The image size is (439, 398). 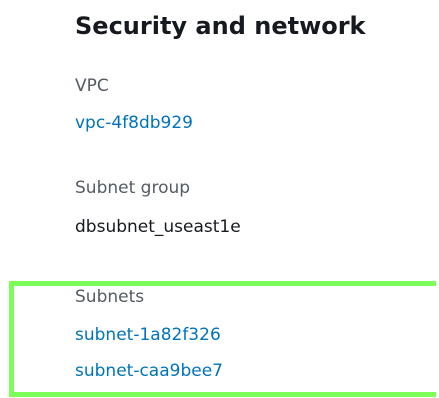 I want to click on section-title: Security and network, so click(x=220, y=26).